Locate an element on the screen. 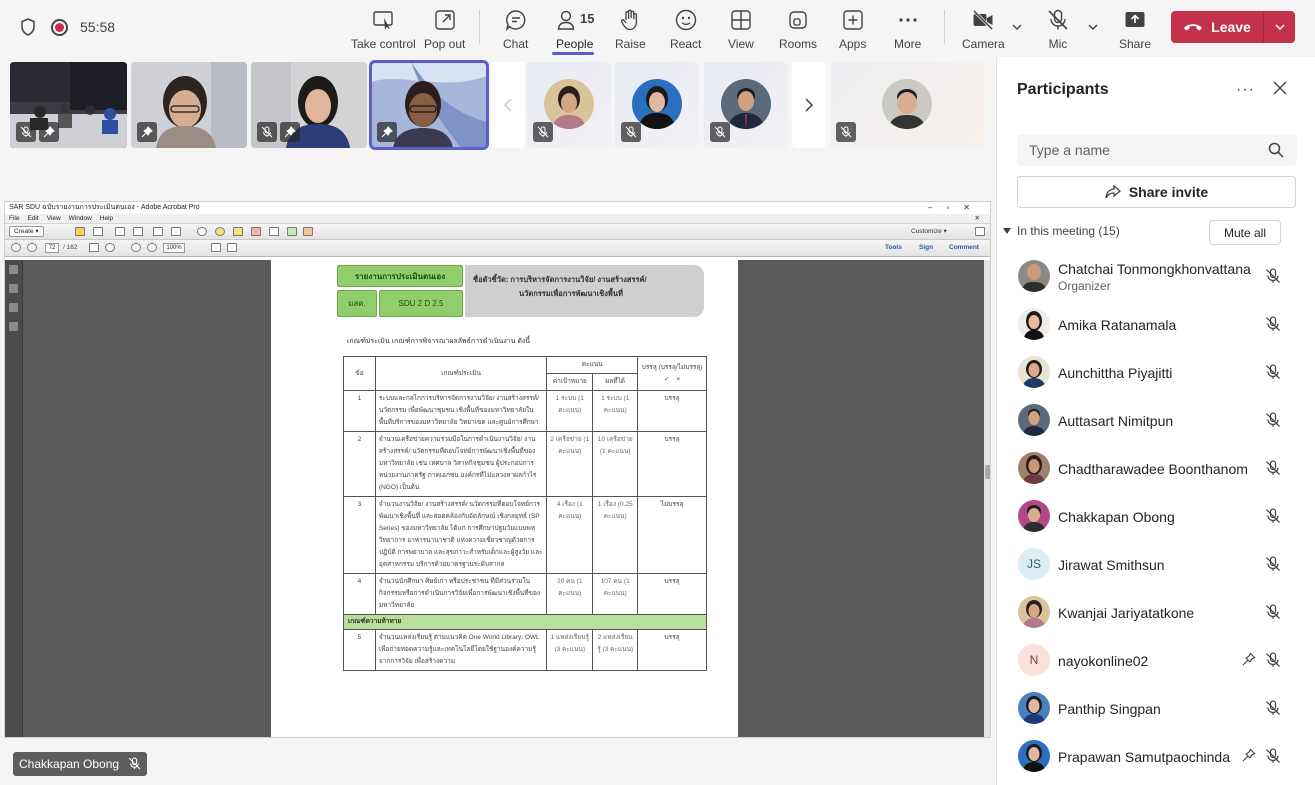 This screenshot has height=785, width=1315. camera-options-chevron-icon is located at coordinates (1017, 27).